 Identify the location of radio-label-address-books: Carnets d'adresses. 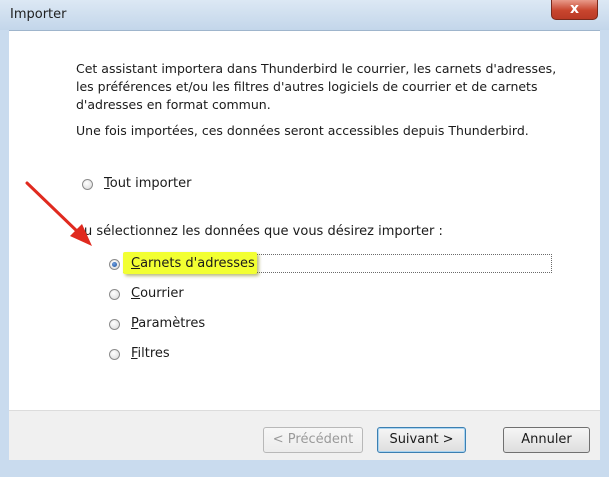
(193, 263).